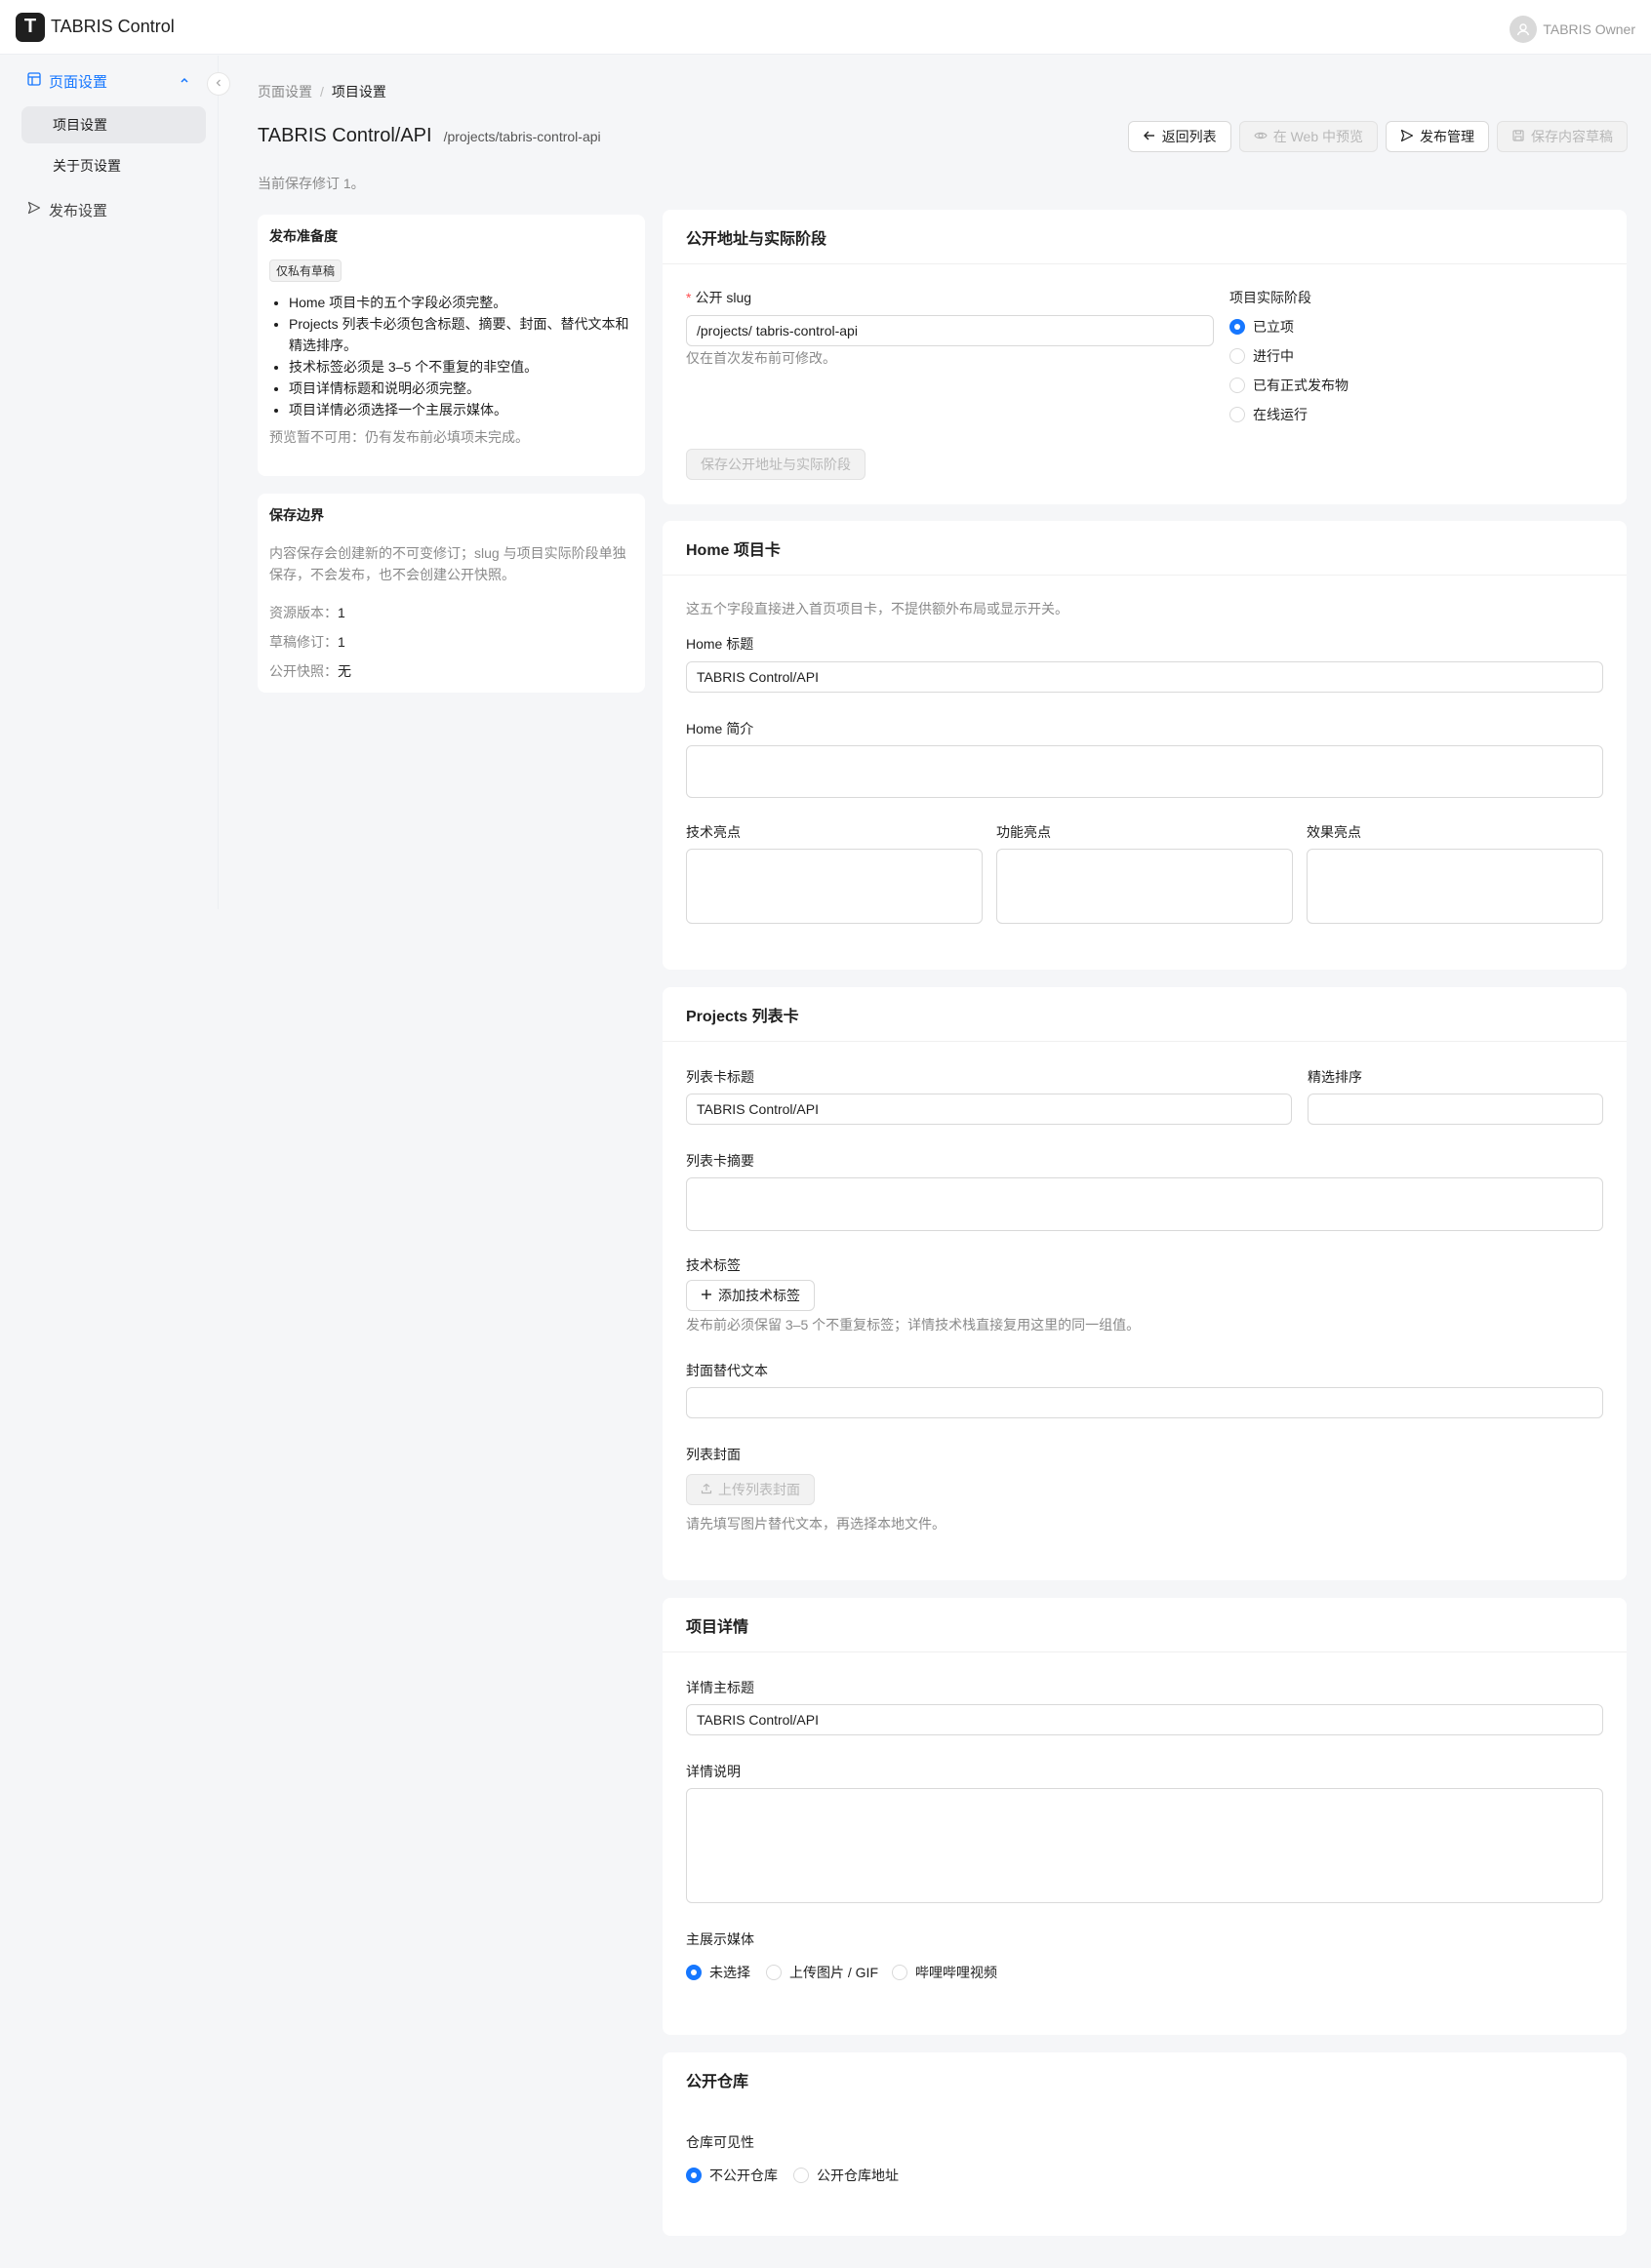 The height and width of the screenshot is (2268, 1651). What do you see at coordinates (359, 91) in the screenshot?
I see `breadcrumb-current: 项目设置` at bounding box center [359, 91].